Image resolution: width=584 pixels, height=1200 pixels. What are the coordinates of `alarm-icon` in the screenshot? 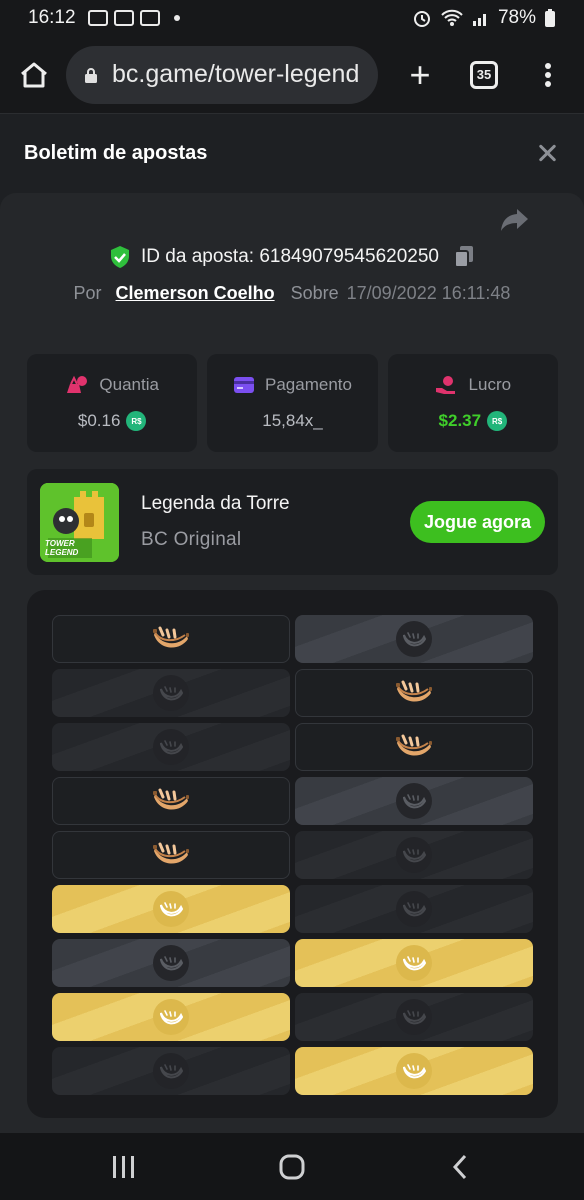 It's located at (421, 19).